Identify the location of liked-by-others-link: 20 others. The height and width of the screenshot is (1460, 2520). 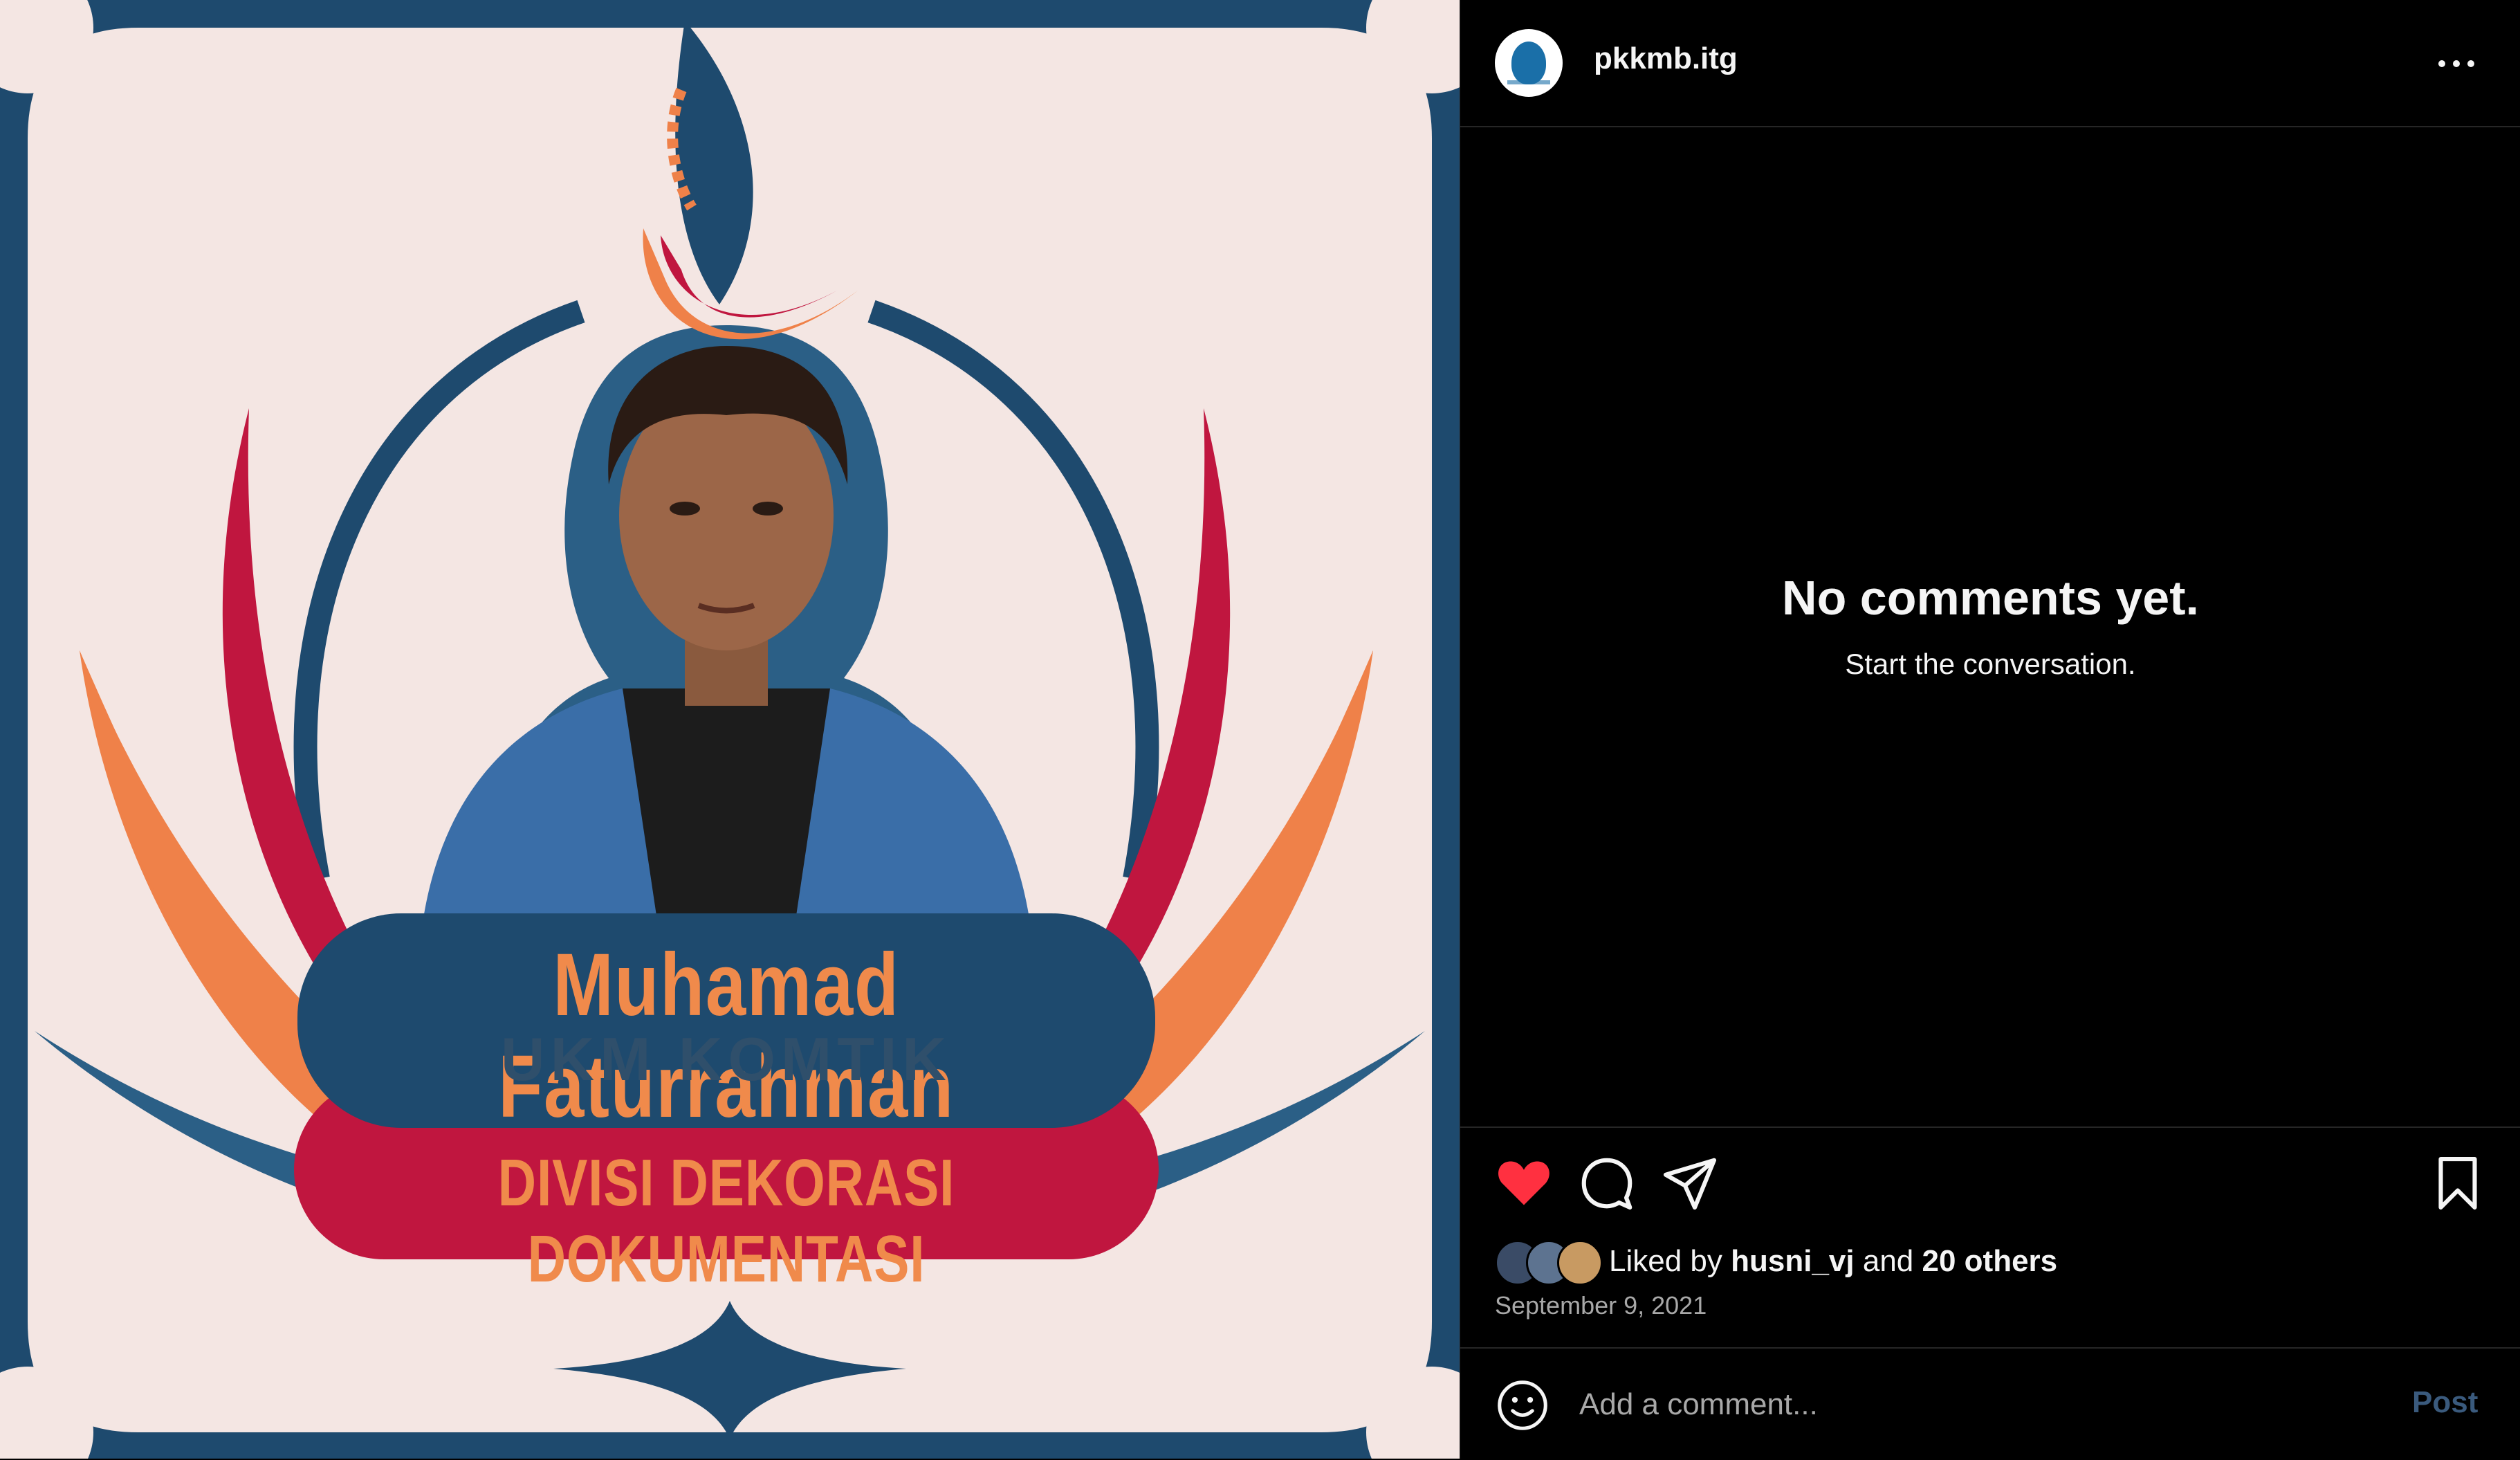
(1990, 1261).